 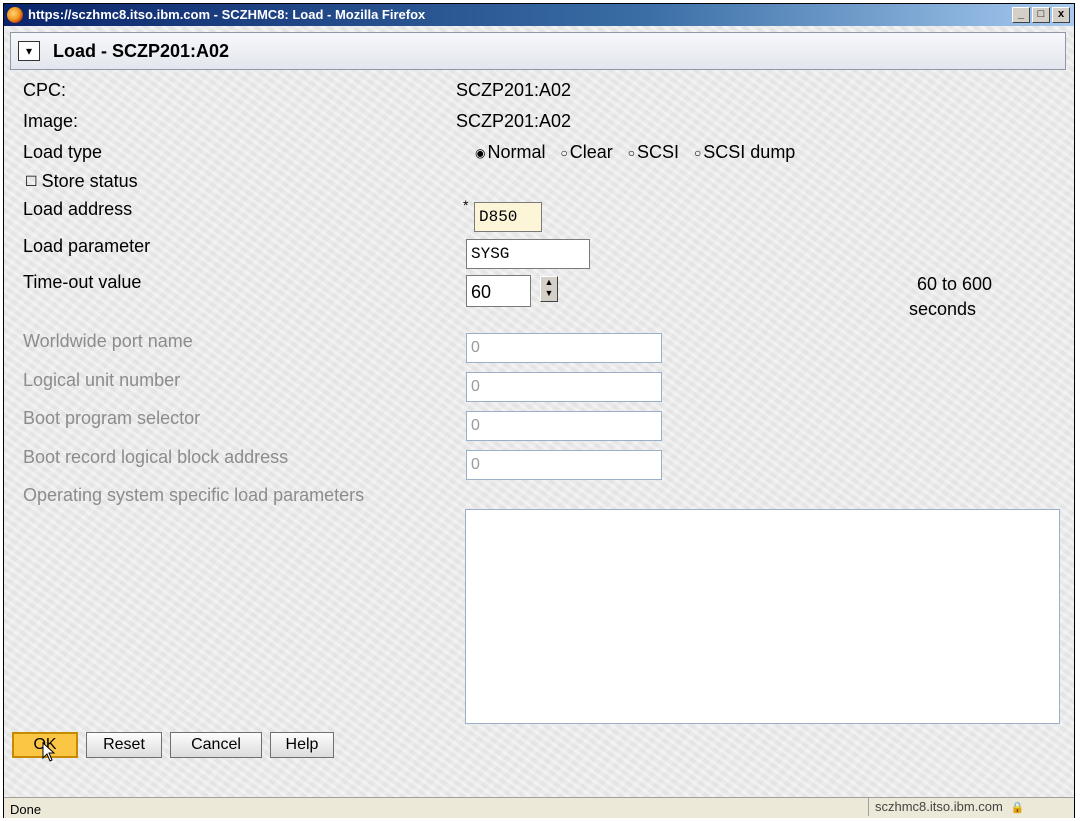 What do you see at coordinates (31, 181) in the screenshot?
I see `checkbox-icon: ☐` at bounding box center [31, 181].